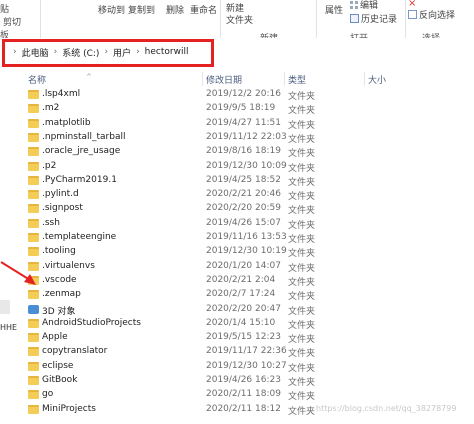  I want to click on file-row: .oracle_jre_usage 2019/8/16 18:19 文件夹, so click(250, 152).